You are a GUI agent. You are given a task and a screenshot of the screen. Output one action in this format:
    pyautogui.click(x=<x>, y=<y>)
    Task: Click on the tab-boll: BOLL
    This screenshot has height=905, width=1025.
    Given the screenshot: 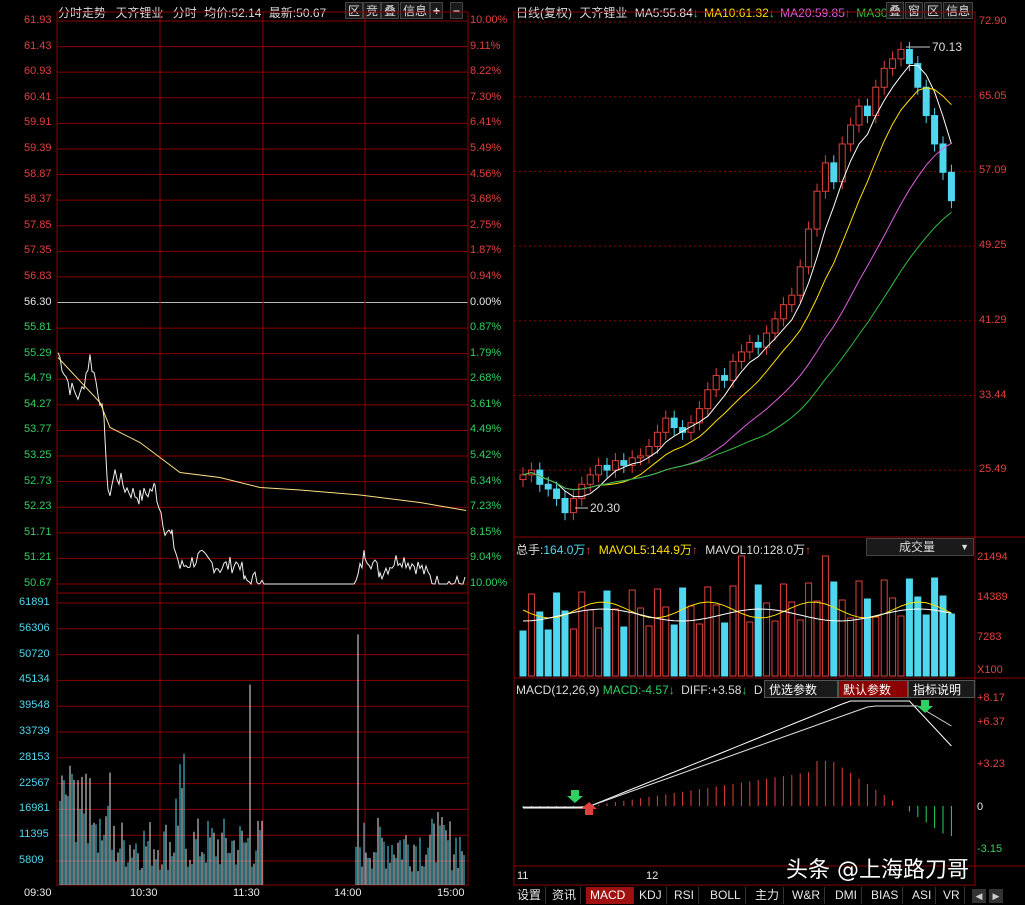 What is the action you would take?
    pyautogui.click(x=726, y=895)
    